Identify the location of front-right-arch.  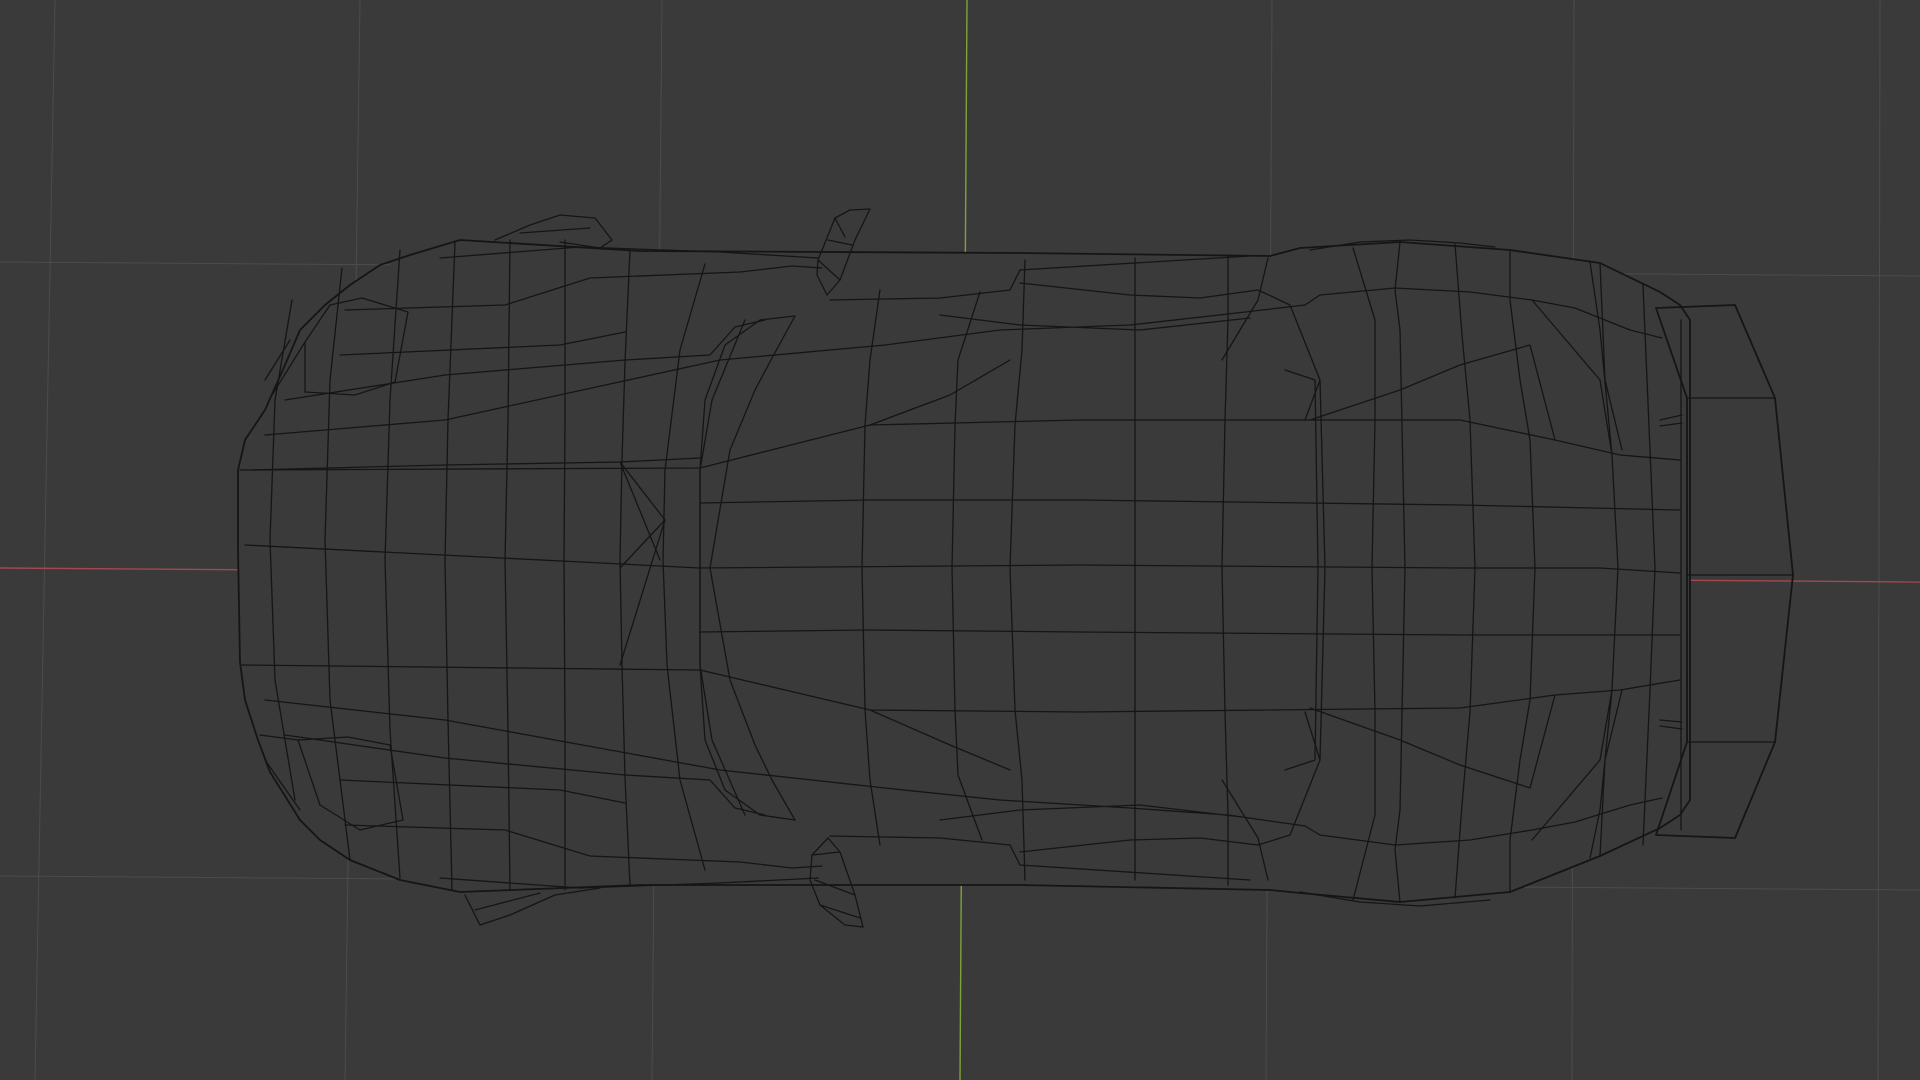
(532, 906).